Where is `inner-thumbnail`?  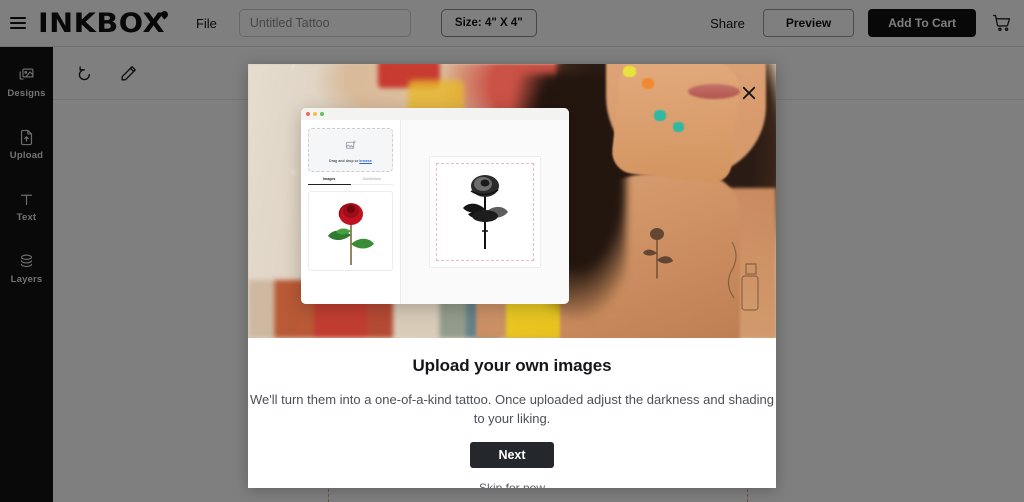
inner-thumbnail is located at coordinates (350, 231).